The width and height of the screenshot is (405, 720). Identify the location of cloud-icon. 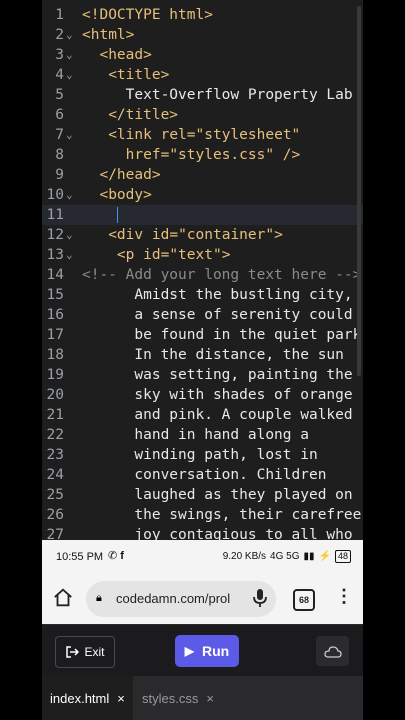
(332, 651).